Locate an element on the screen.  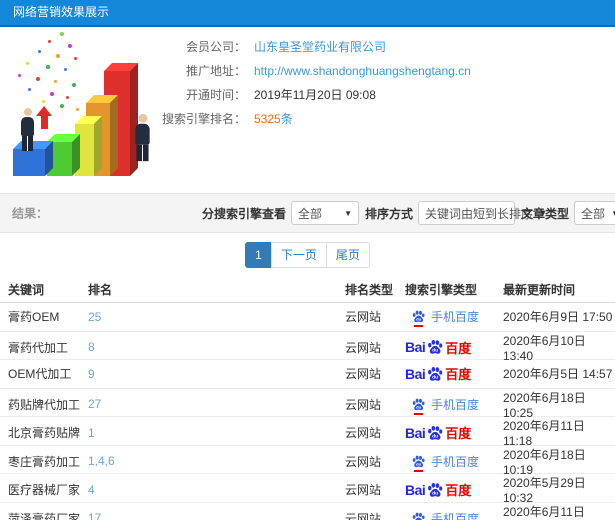
table-row: 药贴牌代加工 27 云网站 Bai du 百度 is located at coordinates (307, 404).